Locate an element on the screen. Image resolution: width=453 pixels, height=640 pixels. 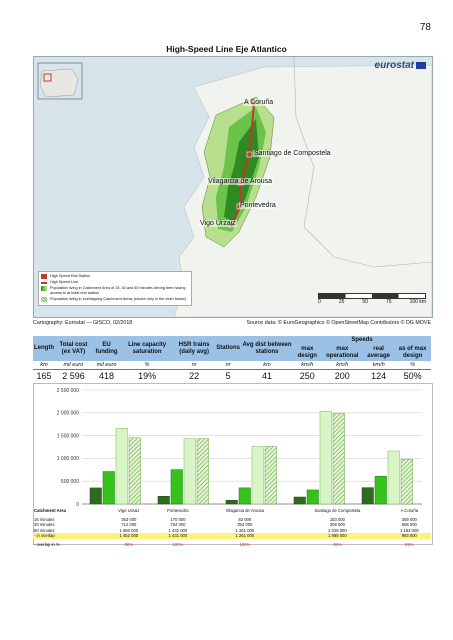
station-marker-santiago is located at coordinates (249, 154).